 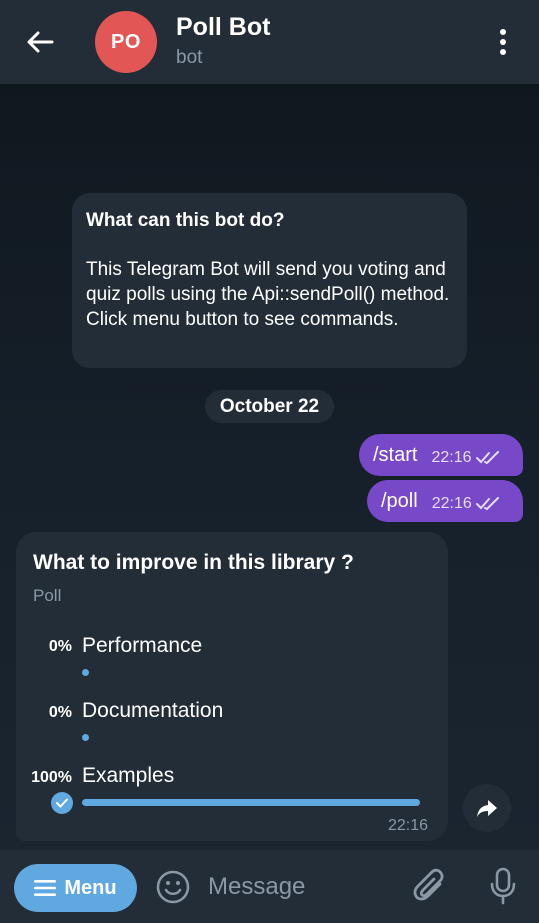 What do you see at coordinates (503, 42) in the screenshot?
I see `more-options-button` at bounding box center [503, 42].